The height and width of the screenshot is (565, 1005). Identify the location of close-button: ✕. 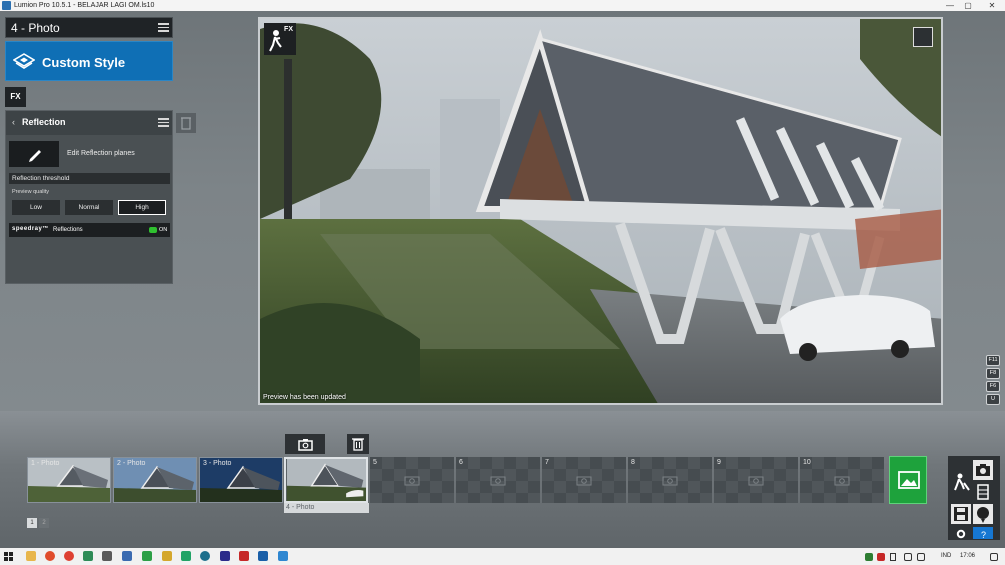
(992, 5).